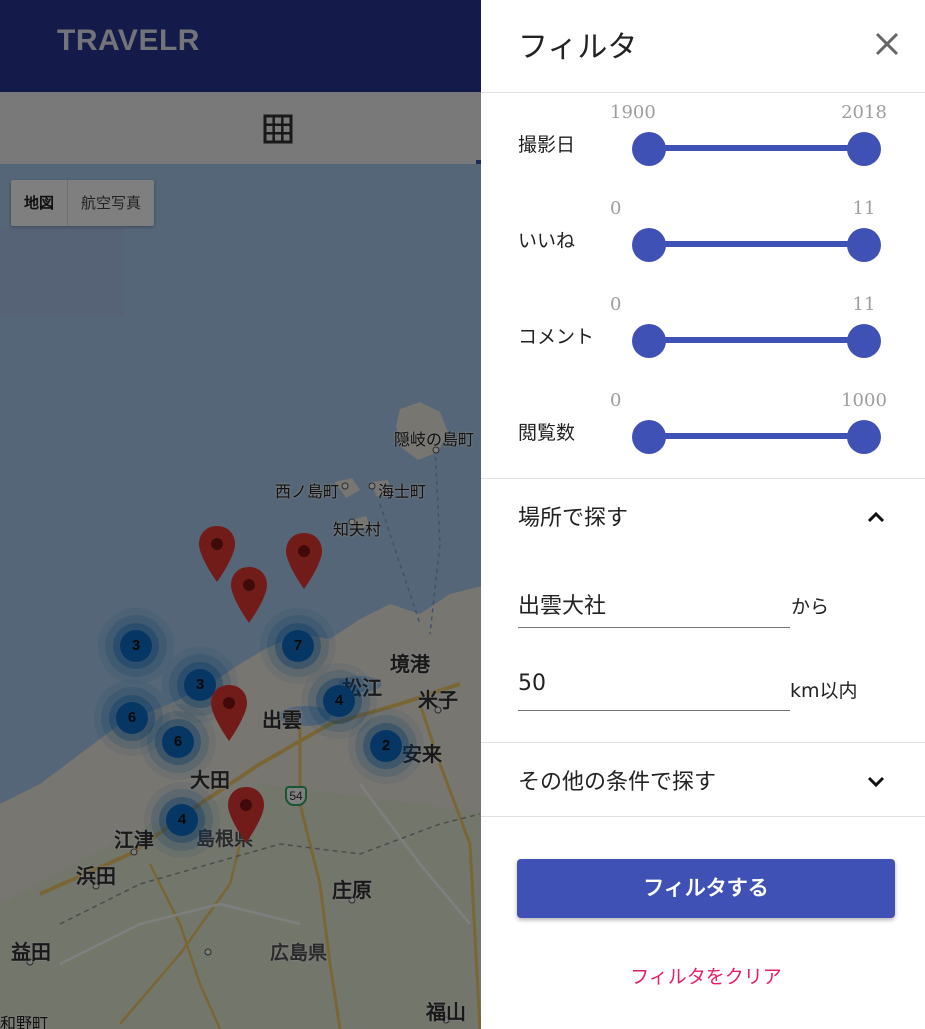  What do you see at coordinates (864, 400) in the screenshot?
I see `views-slider-max: 1000` at bounding box center [864, 400].